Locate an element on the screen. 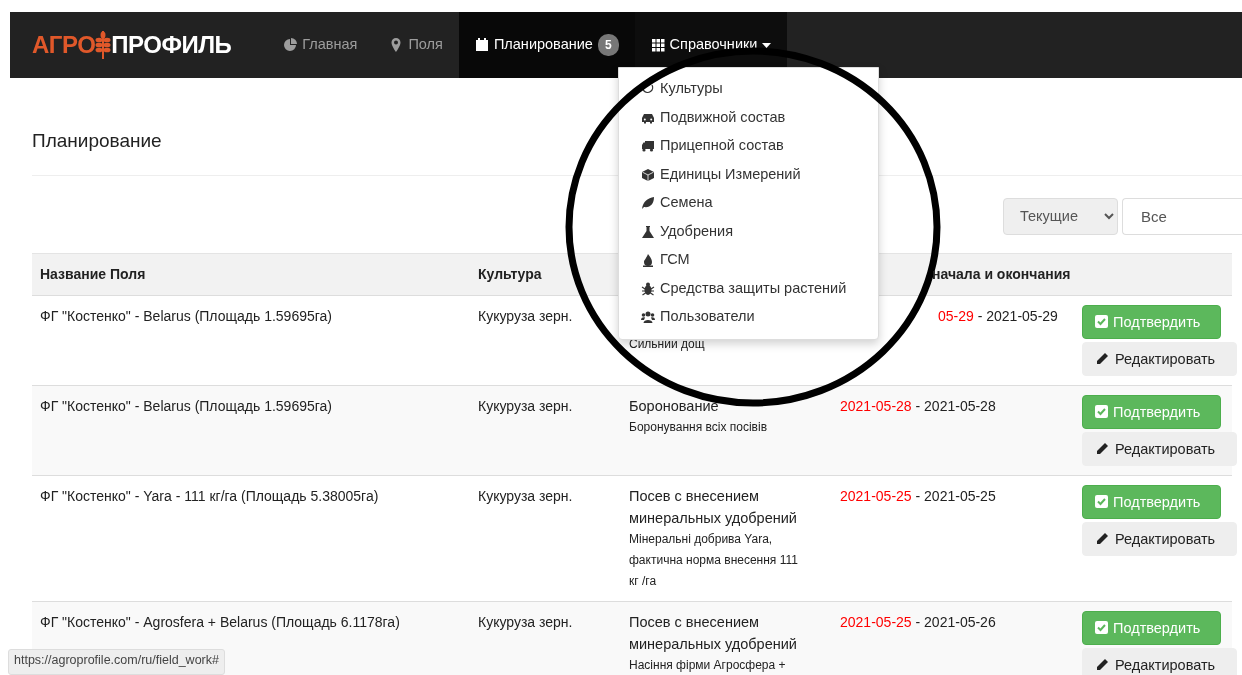 The height and width of the screenshot is (675, 1242). column-header: Культура is located at coordinates (545, 274).